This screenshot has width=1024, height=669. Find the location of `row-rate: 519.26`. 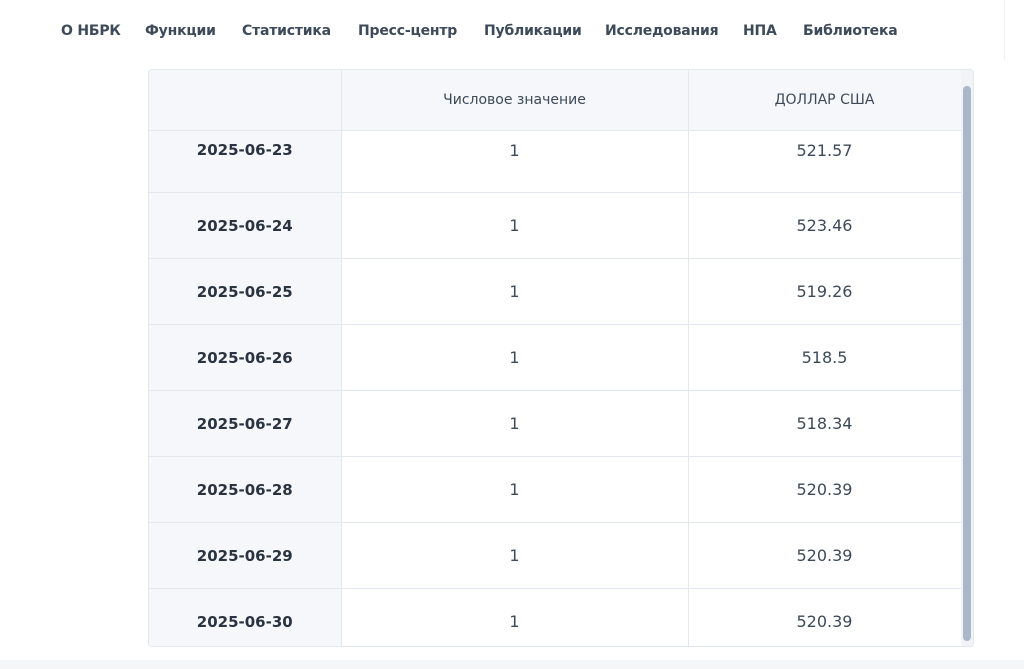

row-rate: 519.26 is located at coordinates (825, 291).